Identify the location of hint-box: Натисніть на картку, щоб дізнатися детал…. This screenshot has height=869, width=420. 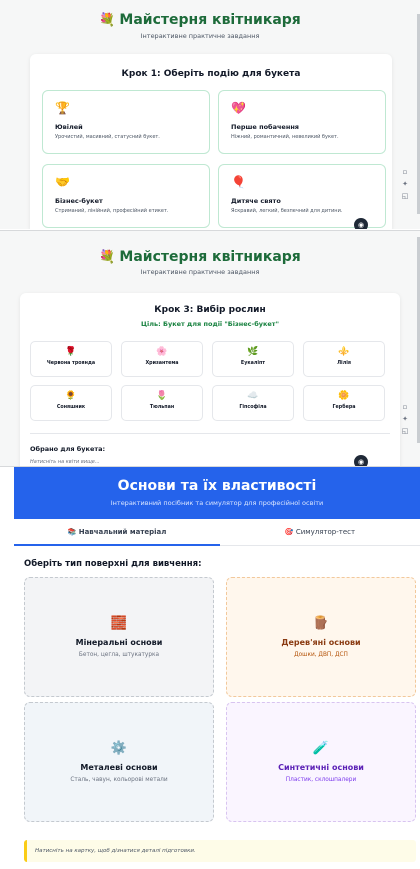
(220, 851).